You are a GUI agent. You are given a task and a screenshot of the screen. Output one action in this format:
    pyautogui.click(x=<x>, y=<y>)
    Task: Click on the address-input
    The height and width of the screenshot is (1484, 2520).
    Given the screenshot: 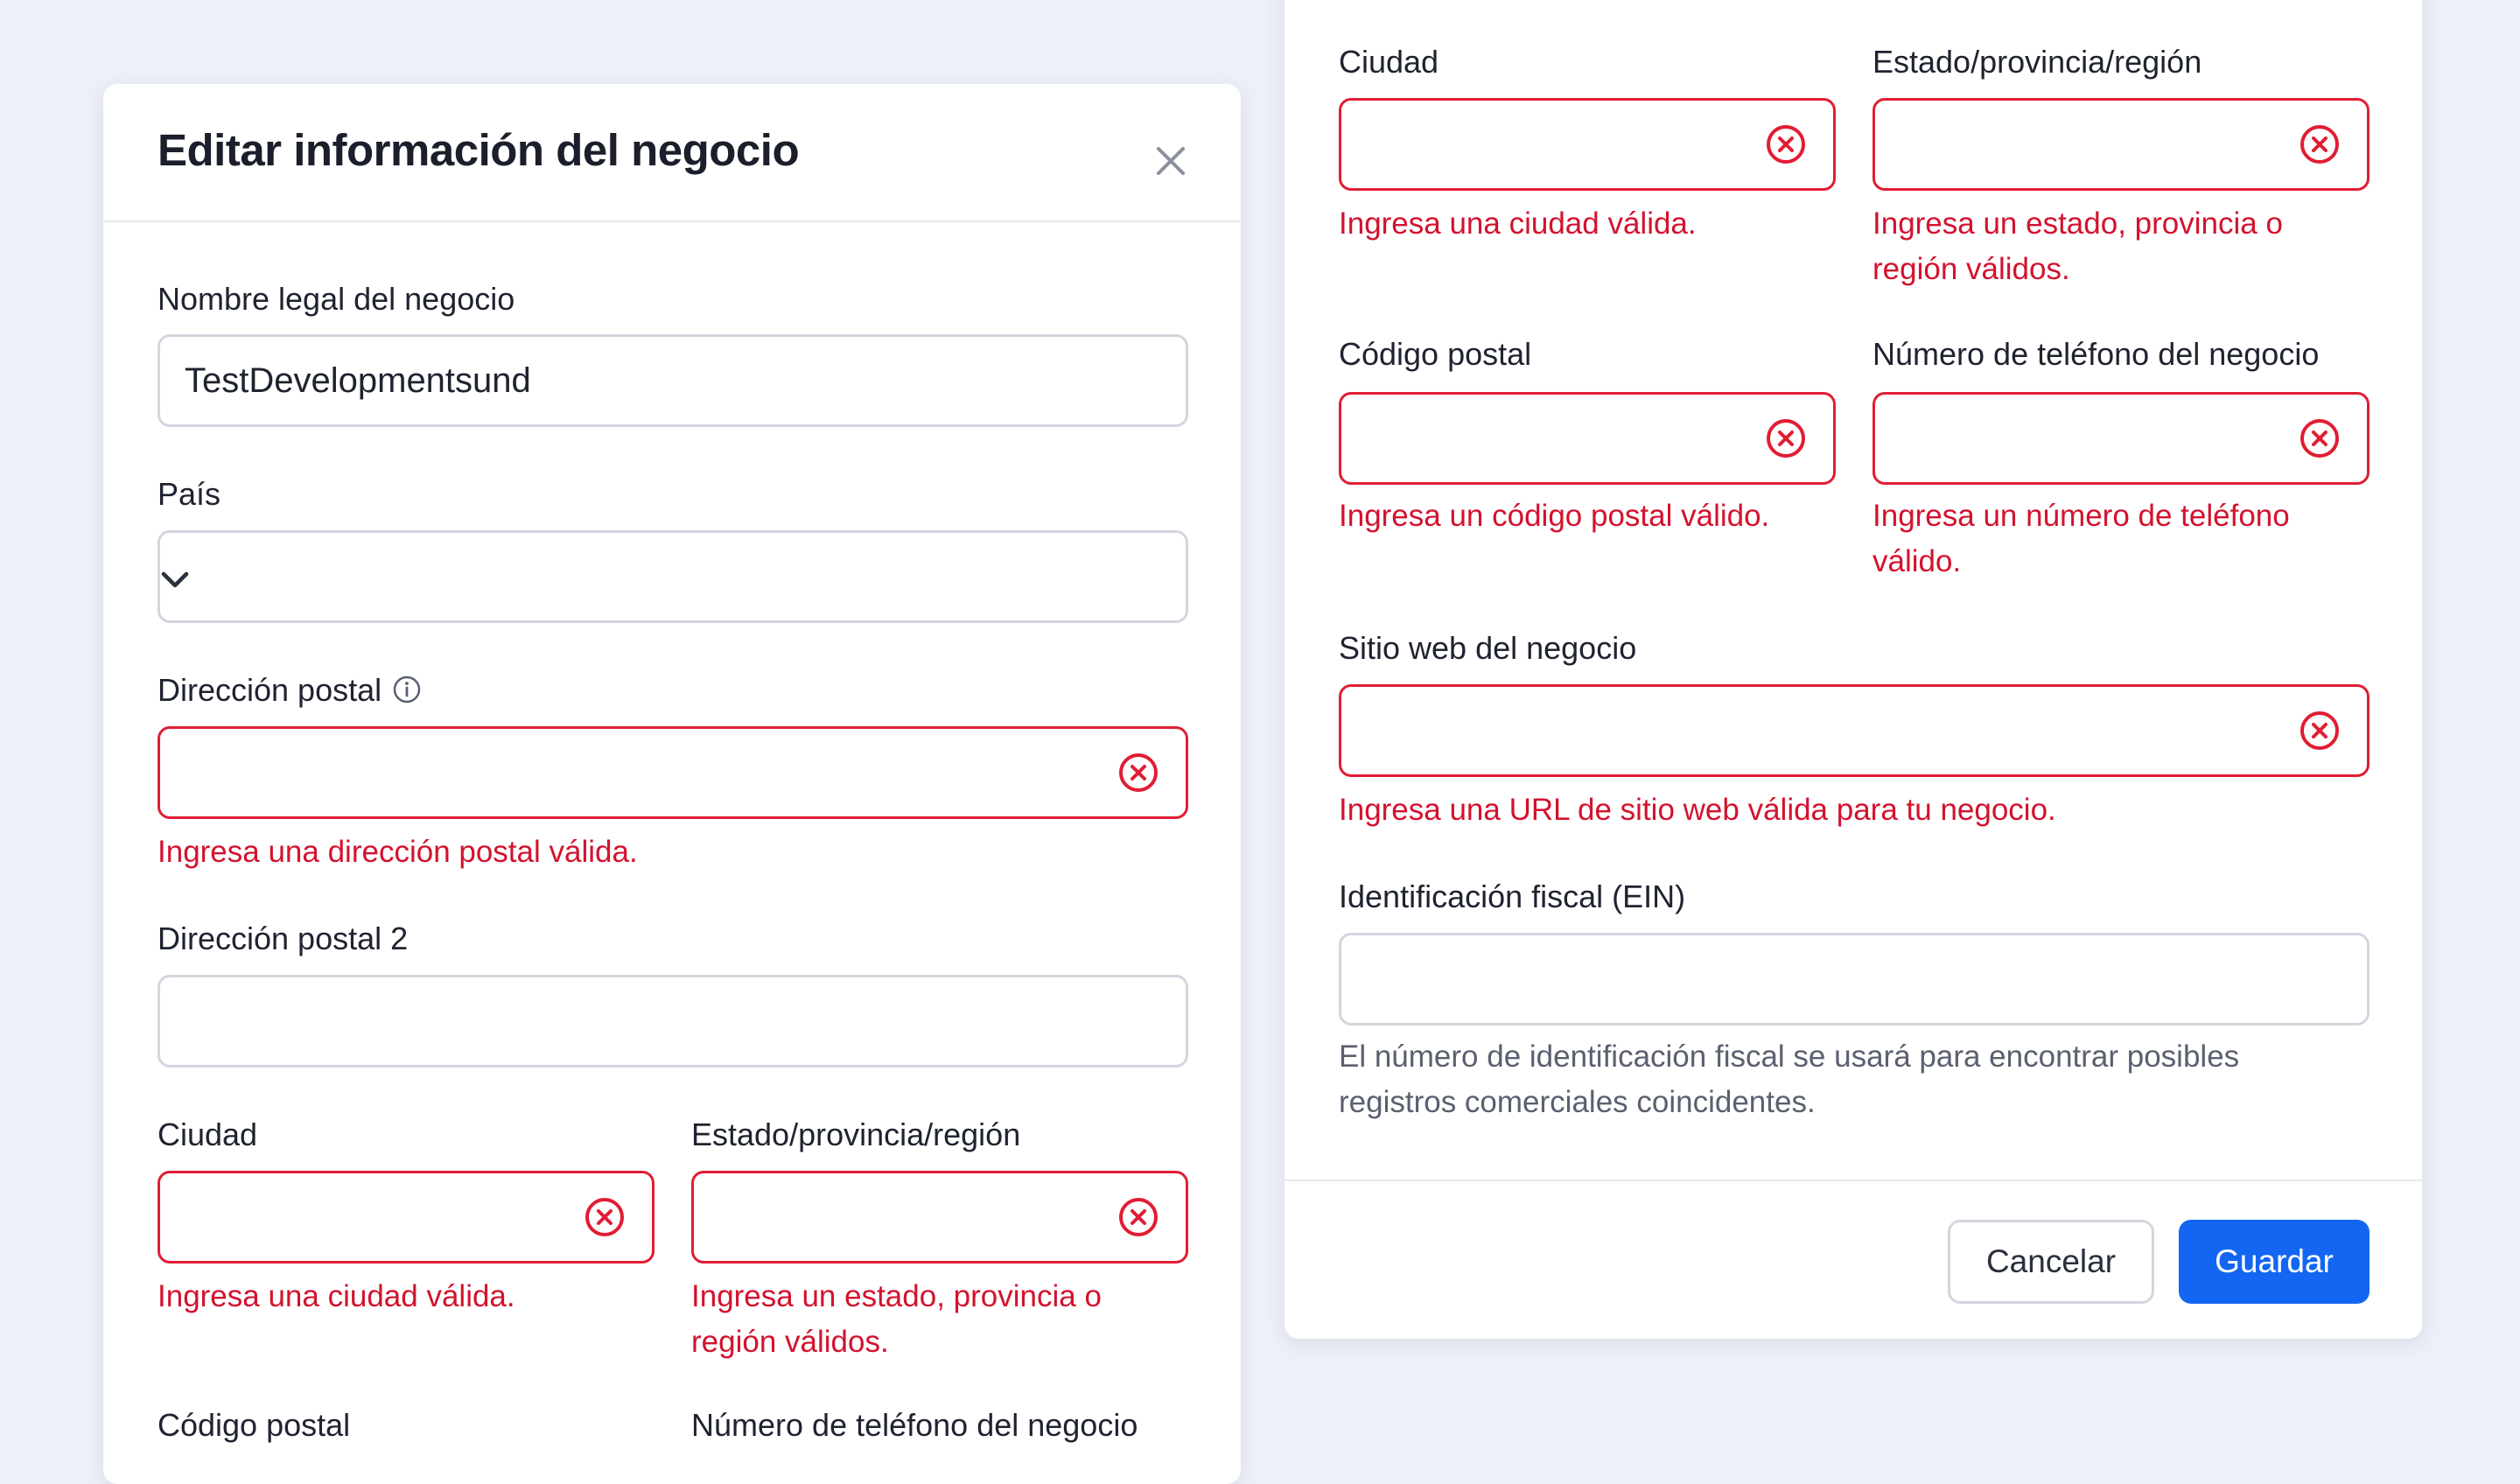 What is the action you would take?
    pyautogui.click(x=673, y=772)
    